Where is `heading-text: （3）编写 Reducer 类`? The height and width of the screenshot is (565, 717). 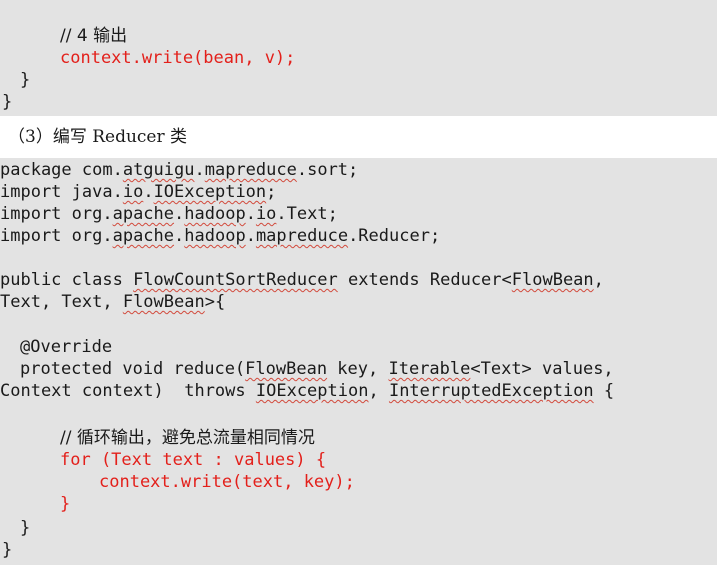 heading-text: （3）编写 Reducer 类 is located at coordinates (98, 137).